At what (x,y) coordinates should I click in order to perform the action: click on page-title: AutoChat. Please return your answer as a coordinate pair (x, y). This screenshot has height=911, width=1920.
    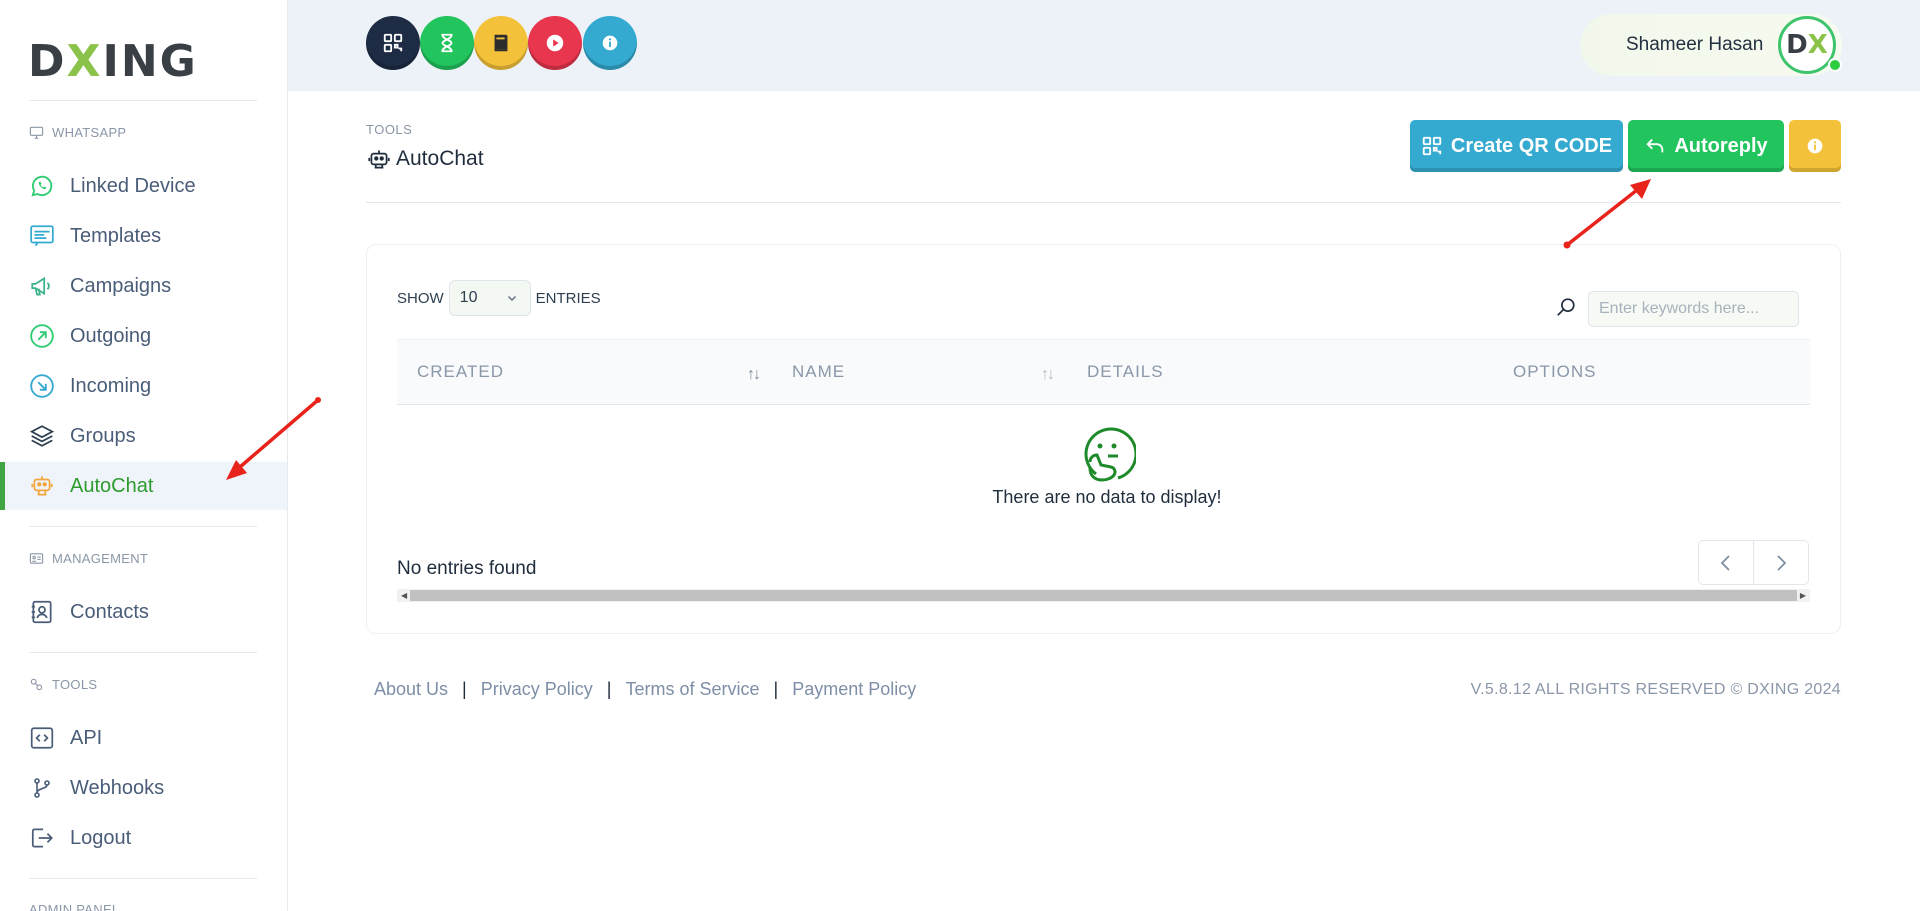
    Looking at the image, I should click on (425, 159).